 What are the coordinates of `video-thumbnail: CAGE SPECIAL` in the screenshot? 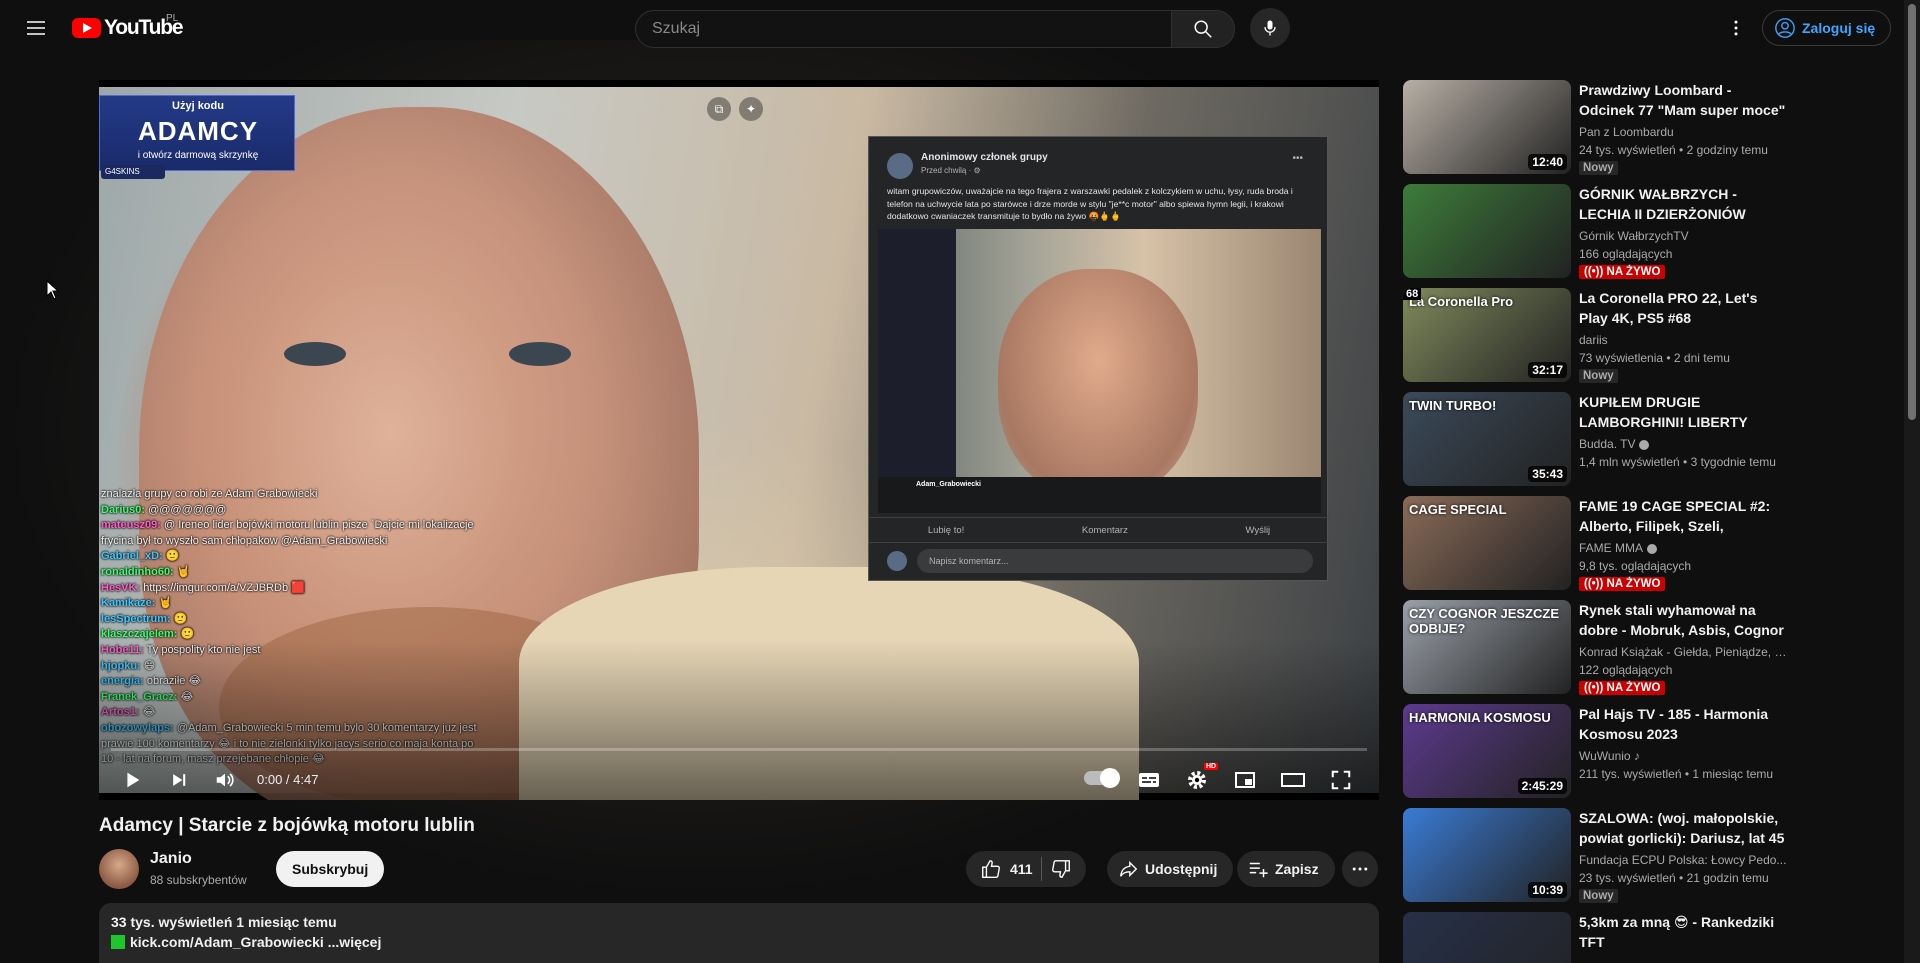 It's located at (1487, 543).